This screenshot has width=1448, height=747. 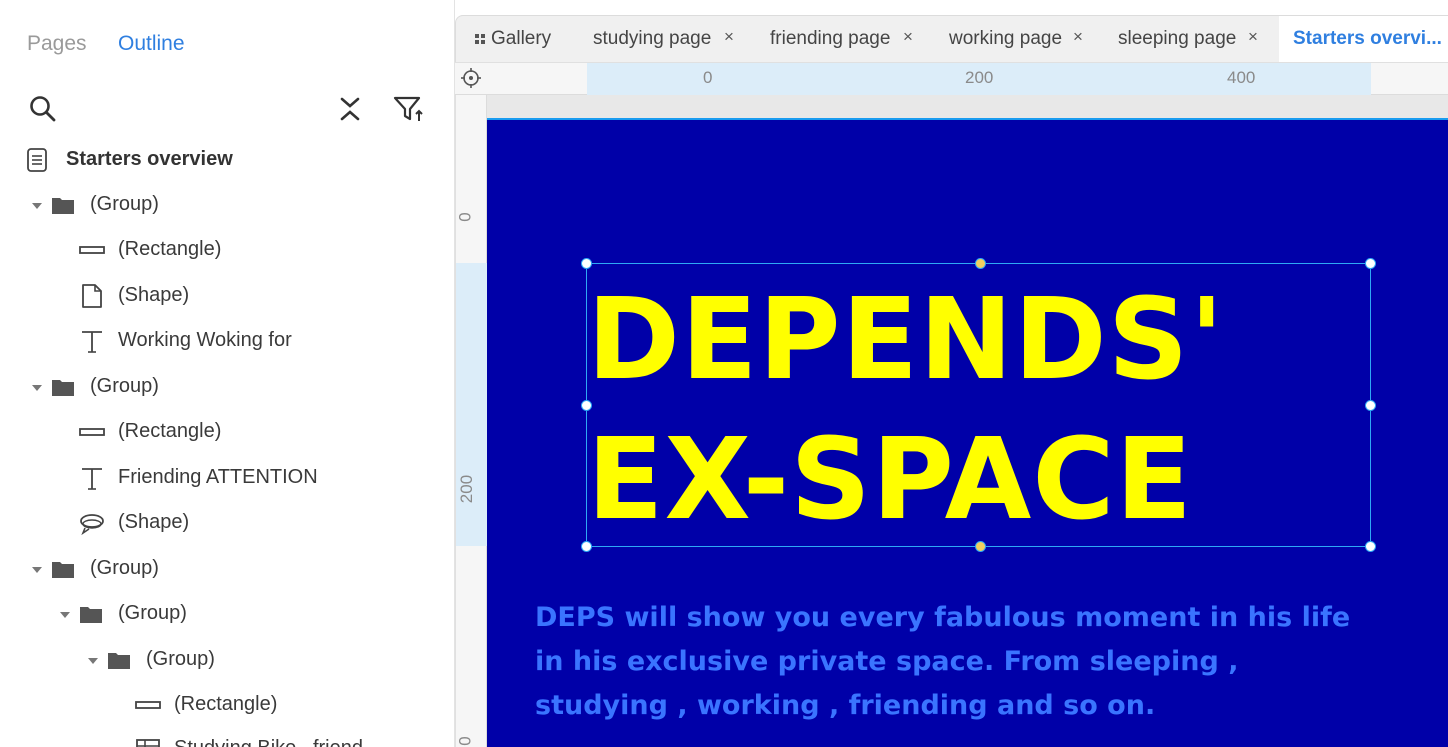 What do you see at coordinates (92, 523) in the screenshot?
I see `speech-bubble-icon` at bounding box center [92, 523].